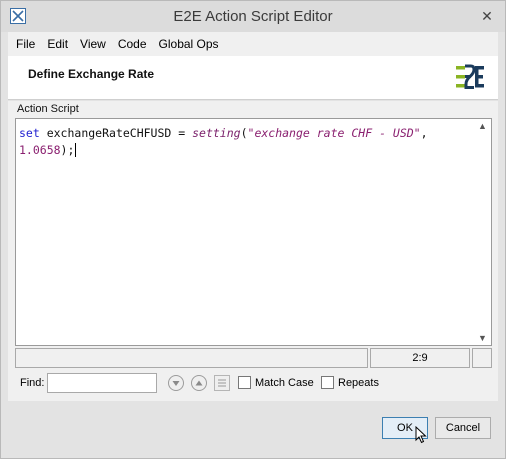 This screenshot has height=459, width=506. I want to click on status-message, so click(191, 358).